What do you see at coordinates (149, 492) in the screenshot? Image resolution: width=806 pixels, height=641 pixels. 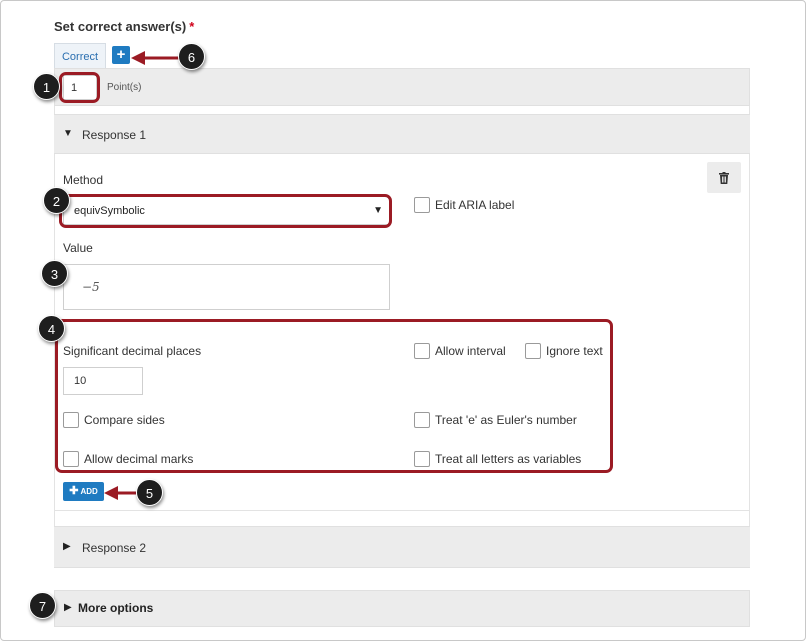 I see `annotation-badge-5: 5` at bounding box center [149, 492].